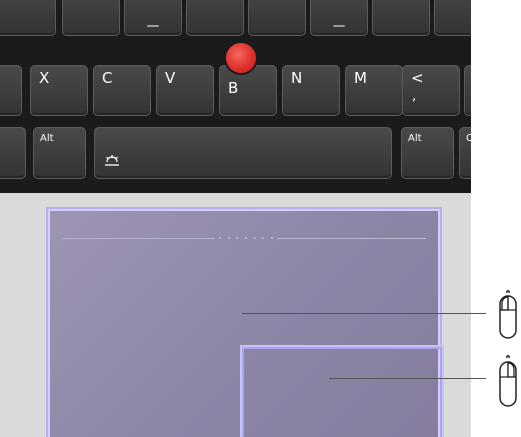 The width and height of the screenshot is (521, 437). What do you see at coordinates (467, 90) in the screenshot?
I see `key-period-partial` at bounding box center [467, 90].